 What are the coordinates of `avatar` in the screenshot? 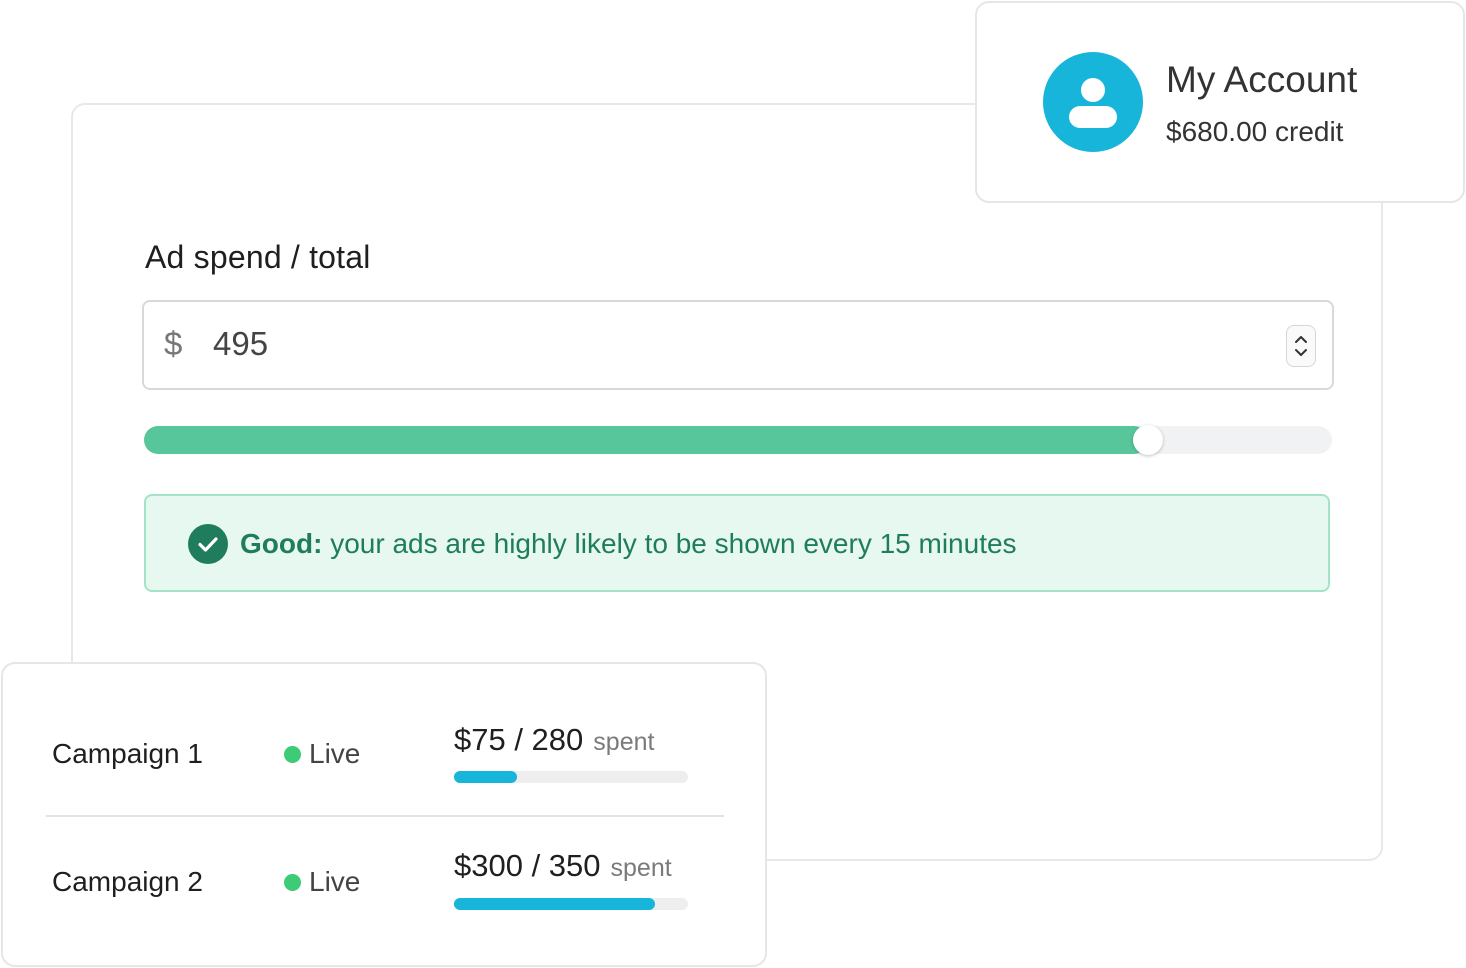 It's located at (1093, 102).